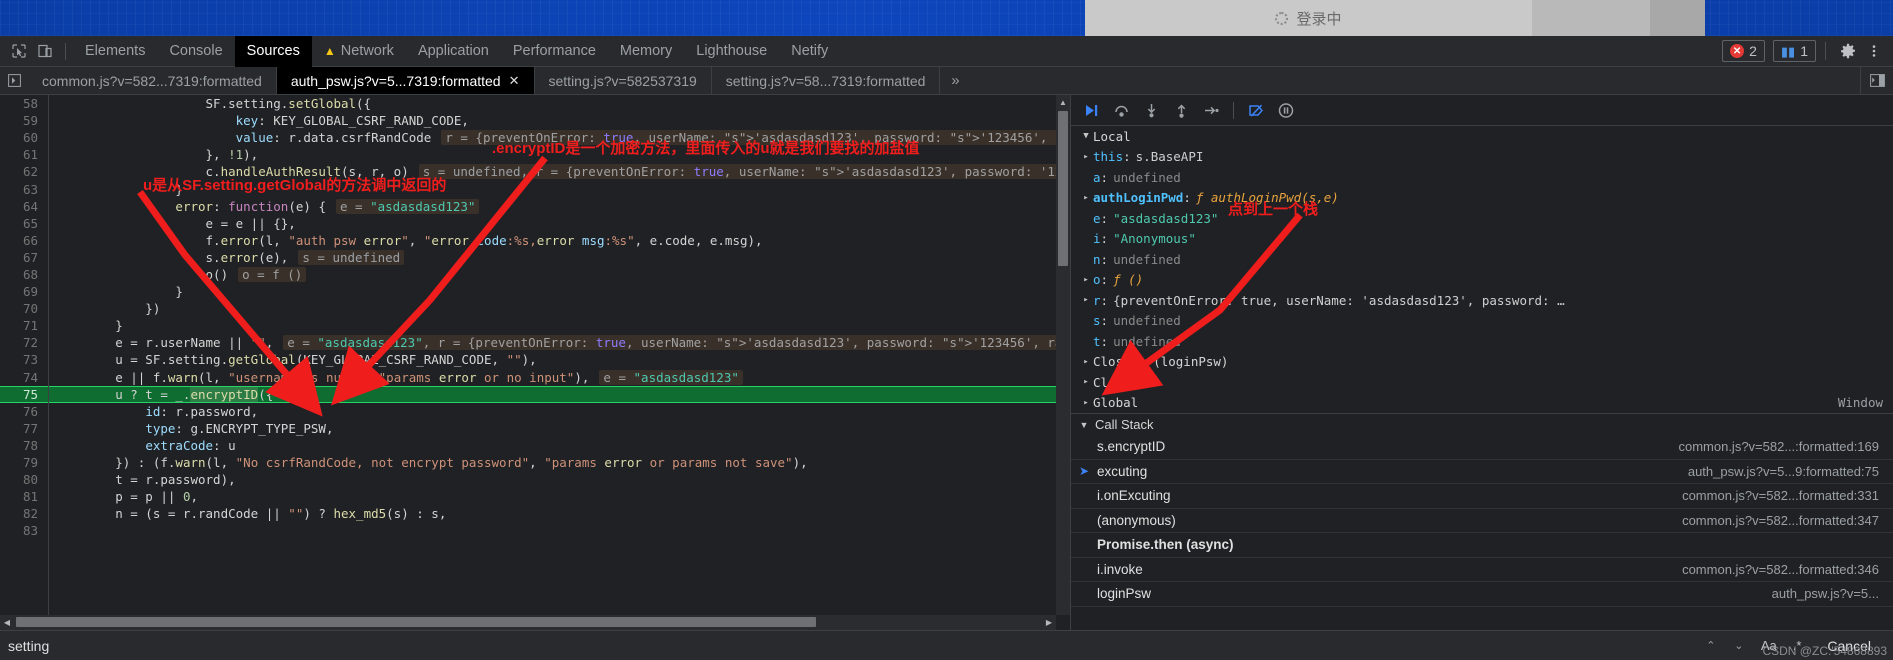 This screenshot has height=660, width=1893. Describe the element at coordinates (646, 51) in the screenshot. I see `tab-memory: Memory` at that location.